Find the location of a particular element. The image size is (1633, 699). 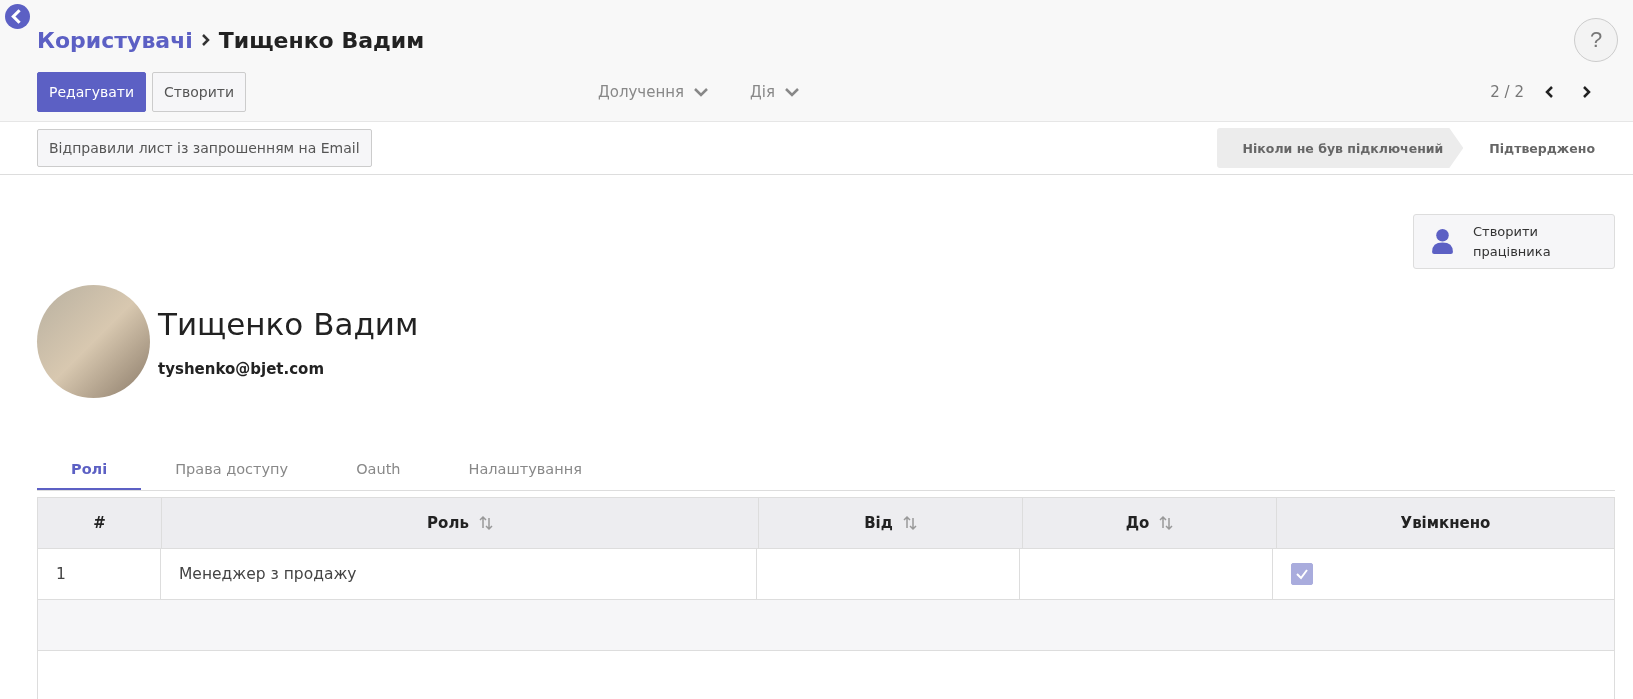

create-employee-button: Створити працівника is located at coordinates (1514, 241).